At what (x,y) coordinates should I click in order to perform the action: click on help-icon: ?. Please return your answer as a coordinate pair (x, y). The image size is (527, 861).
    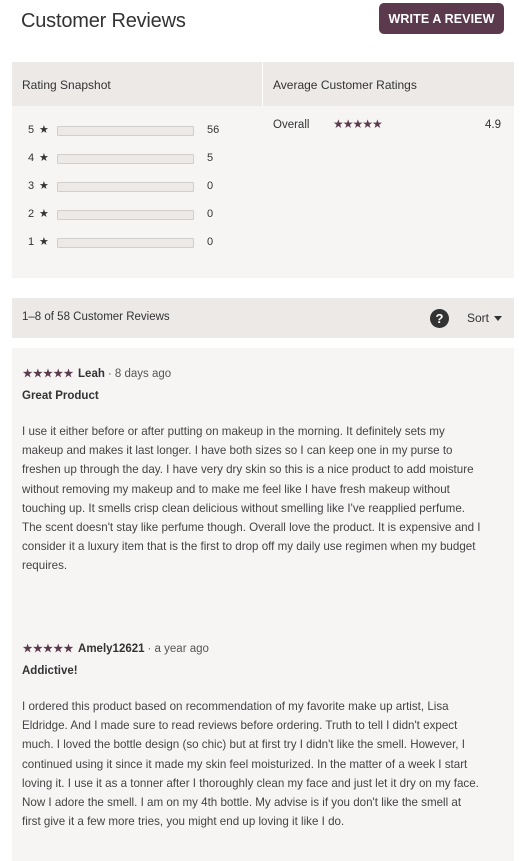
    Looking at the image, I should click on (439, 318).